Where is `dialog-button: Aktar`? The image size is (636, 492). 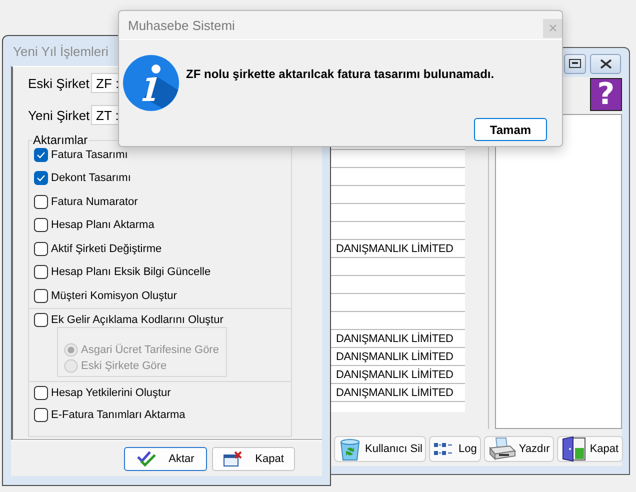 dialog-button: Aktar is located at coordinates (165, 459).